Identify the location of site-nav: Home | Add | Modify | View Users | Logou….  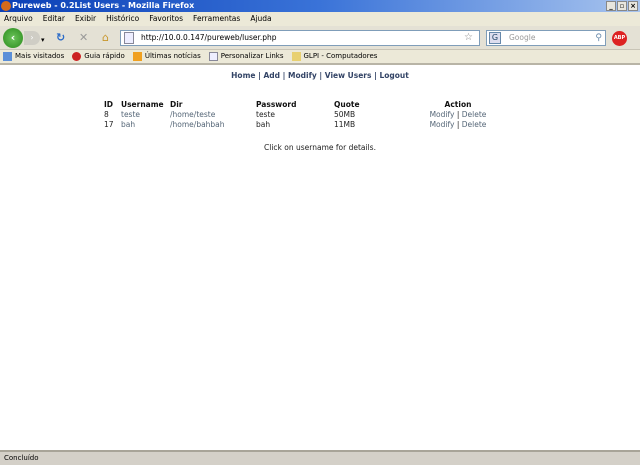
(320, 75).